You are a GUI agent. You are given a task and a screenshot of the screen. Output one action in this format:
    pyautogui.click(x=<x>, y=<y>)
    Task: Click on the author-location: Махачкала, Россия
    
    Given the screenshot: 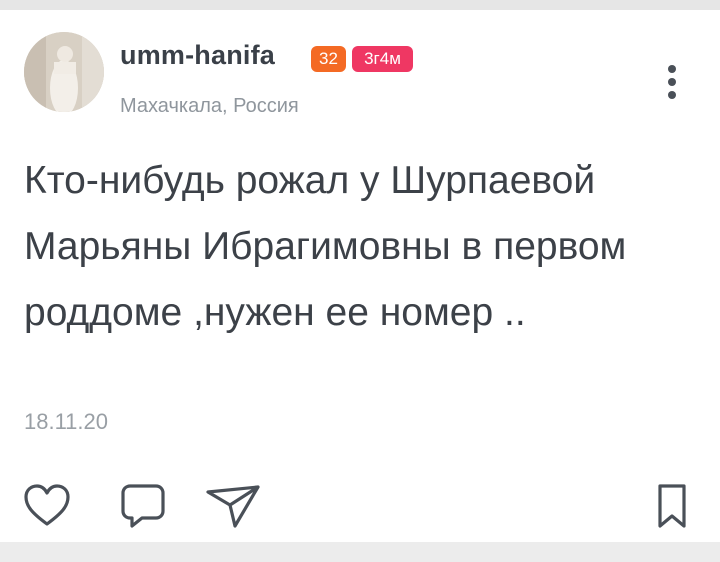 What is the action you would take?
    pyautogui.click(x=209, y=106)
    